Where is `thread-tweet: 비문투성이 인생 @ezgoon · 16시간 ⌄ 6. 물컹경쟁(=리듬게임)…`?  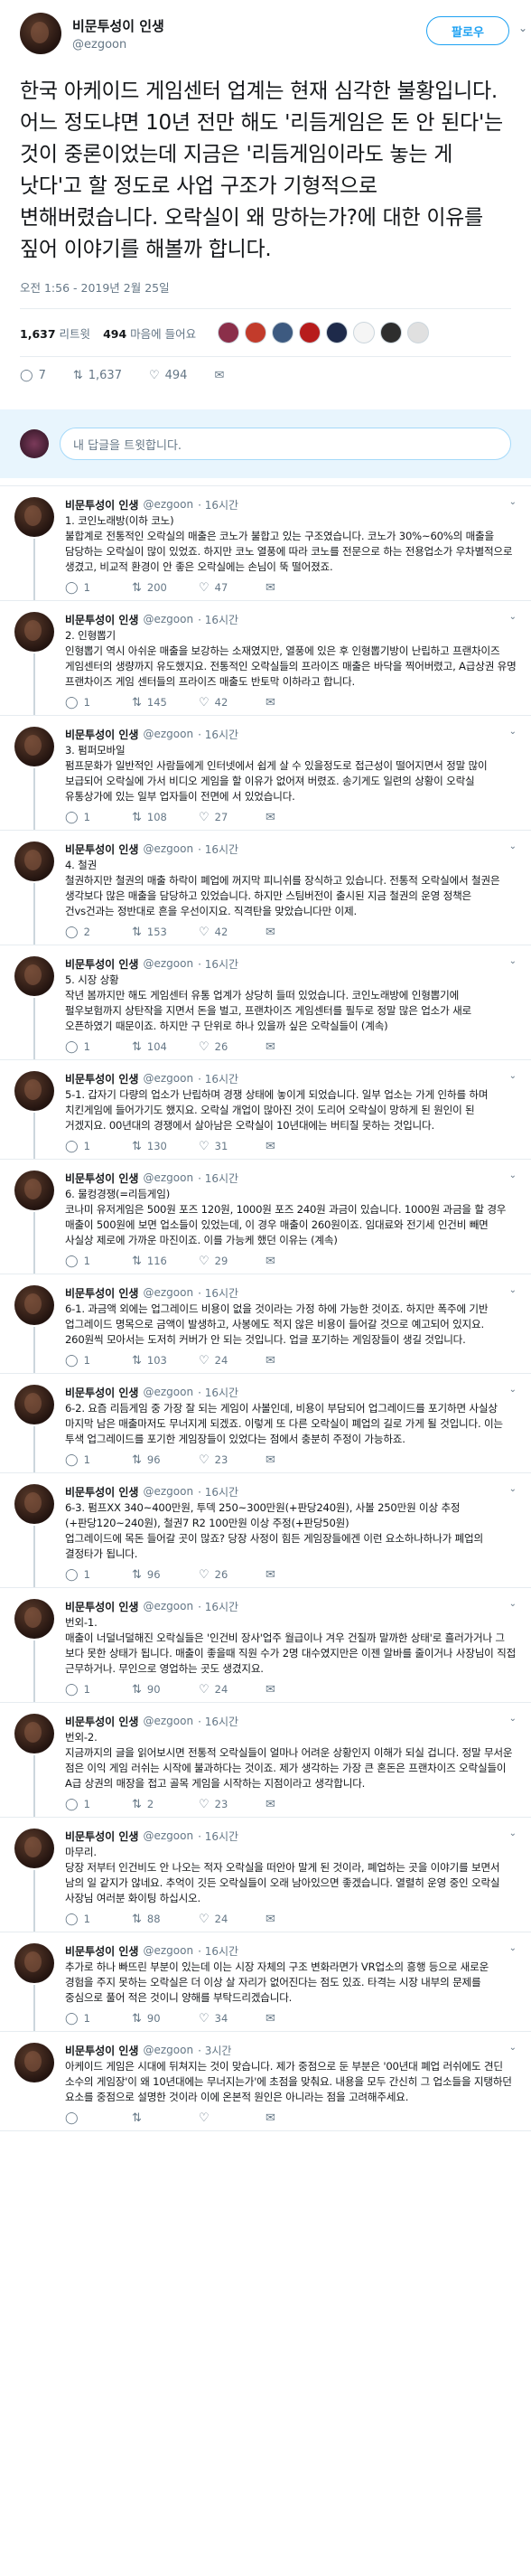 thread-tweet: 비문투성이 인생 @ezgoon · 16시간 ⌄ 6. 물컹경쟁(=리듬게임)… is located at coordinates (265, 1217).